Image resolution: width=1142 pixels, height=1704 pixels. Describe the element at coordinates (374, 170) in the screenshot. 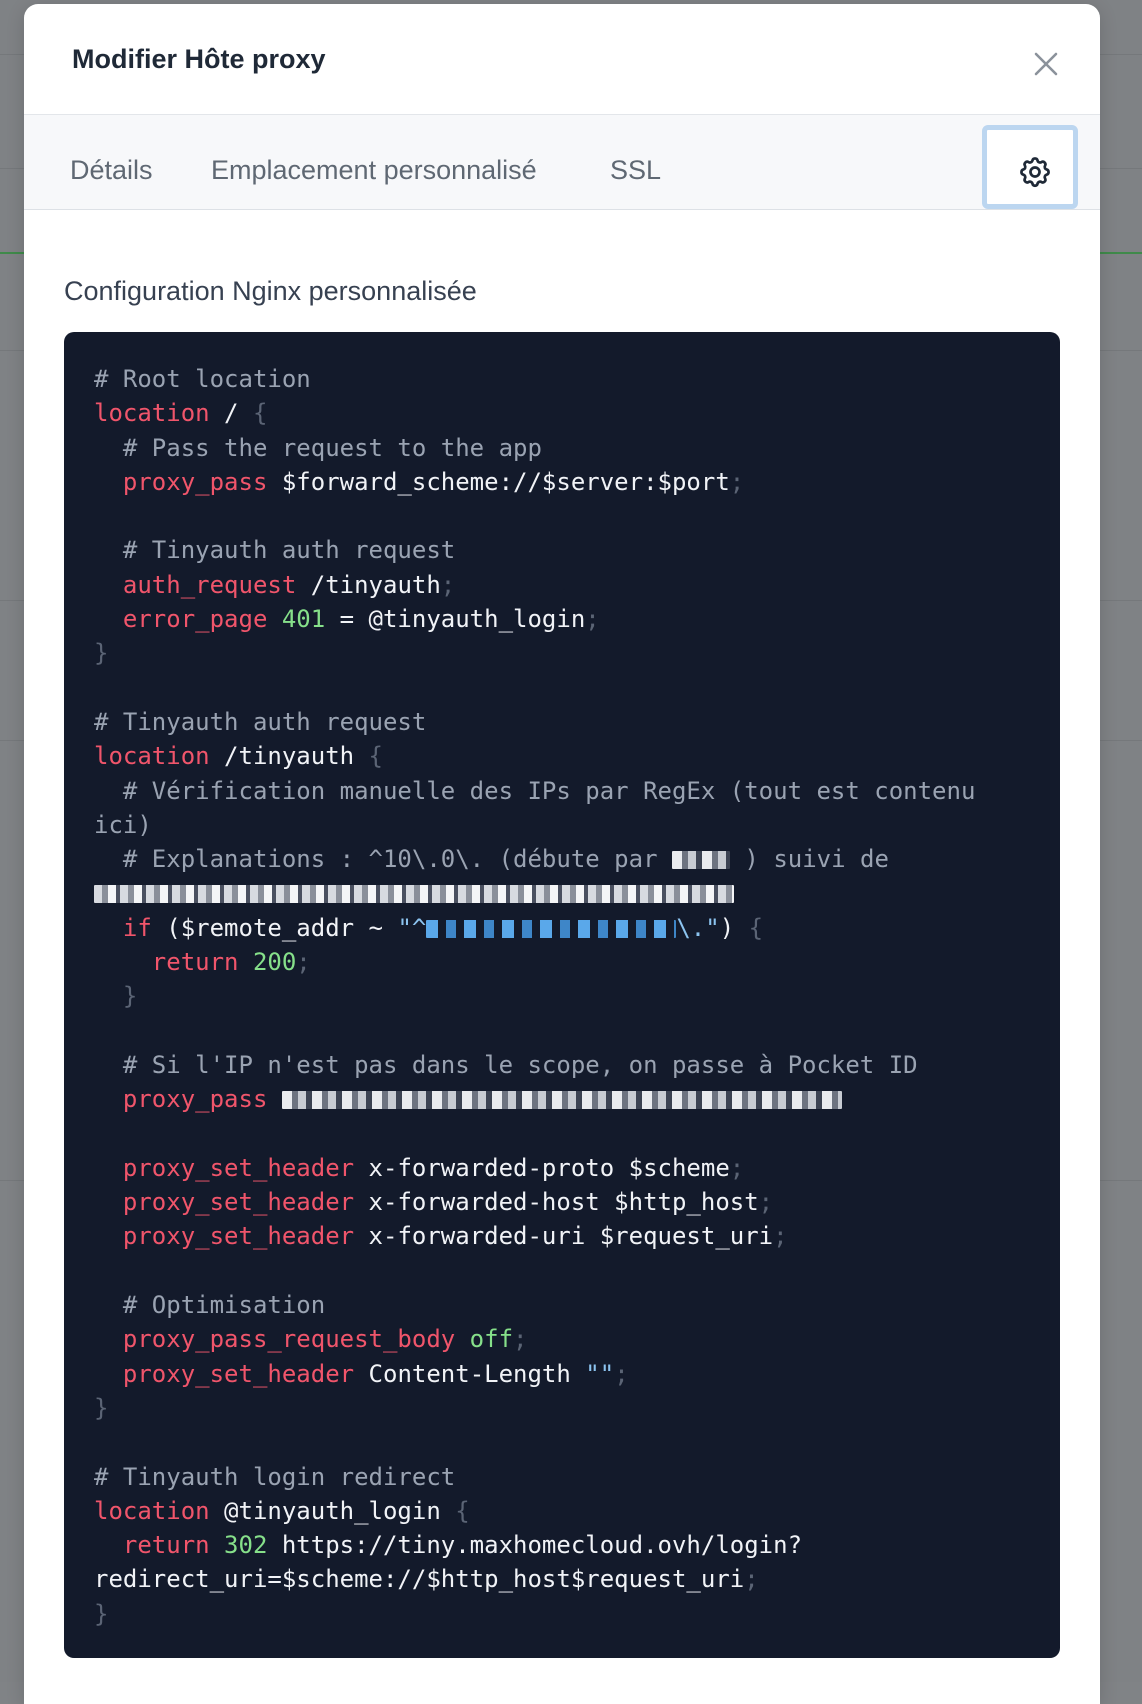

I see `tab-custom-locations: Emplacement personnalisé` at that location.